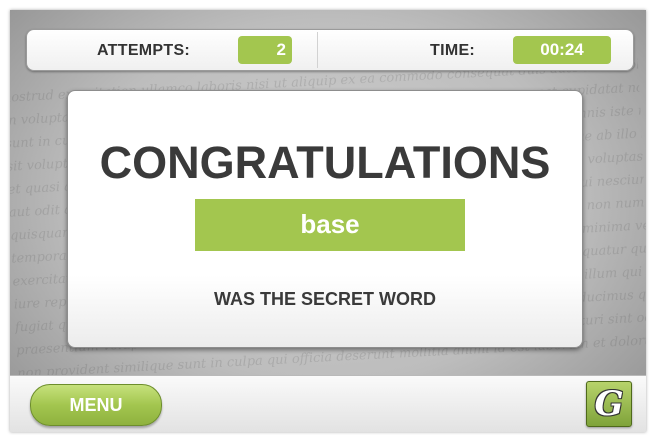 The height and width of the screenshot is (435, 660). What do you see at coordinates (328, 403) in the screenshot?
I see `bottom-bar: MENU G` at bounding box center [328, 403].